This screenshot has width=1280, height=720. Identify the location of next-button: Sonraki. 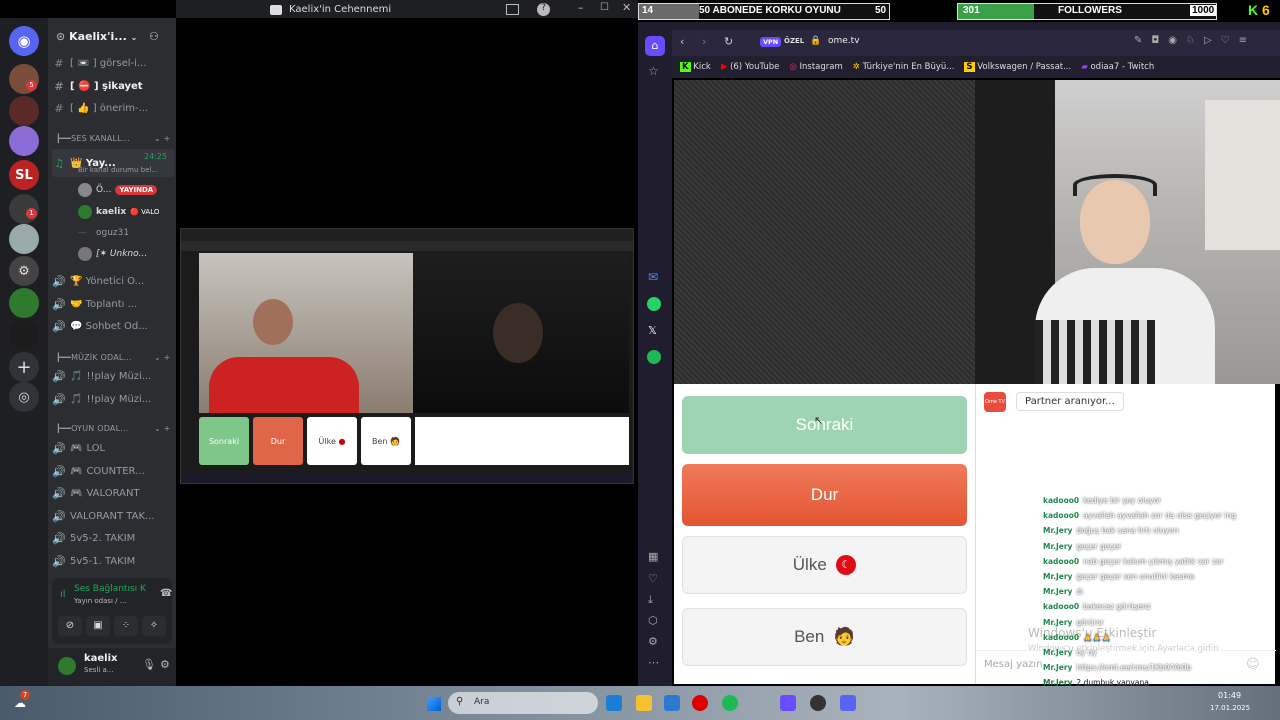
(824, 425).